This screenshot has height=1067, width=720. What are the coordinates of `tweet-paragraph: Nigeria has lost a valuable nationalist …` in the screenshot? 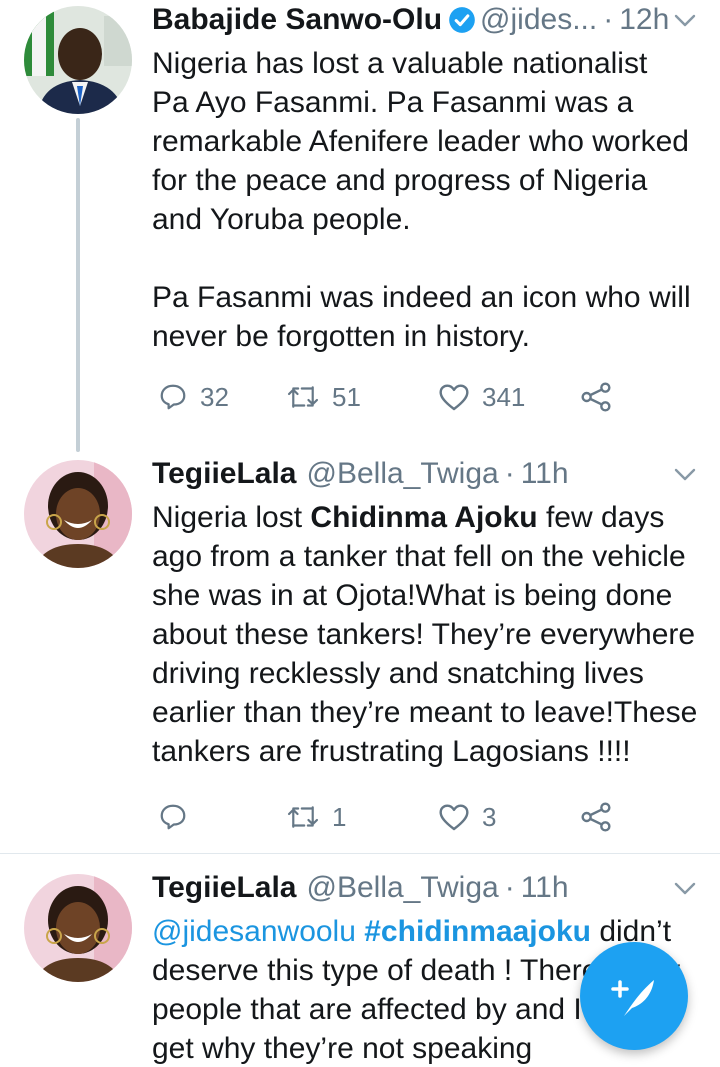 It's located at (425, 141).